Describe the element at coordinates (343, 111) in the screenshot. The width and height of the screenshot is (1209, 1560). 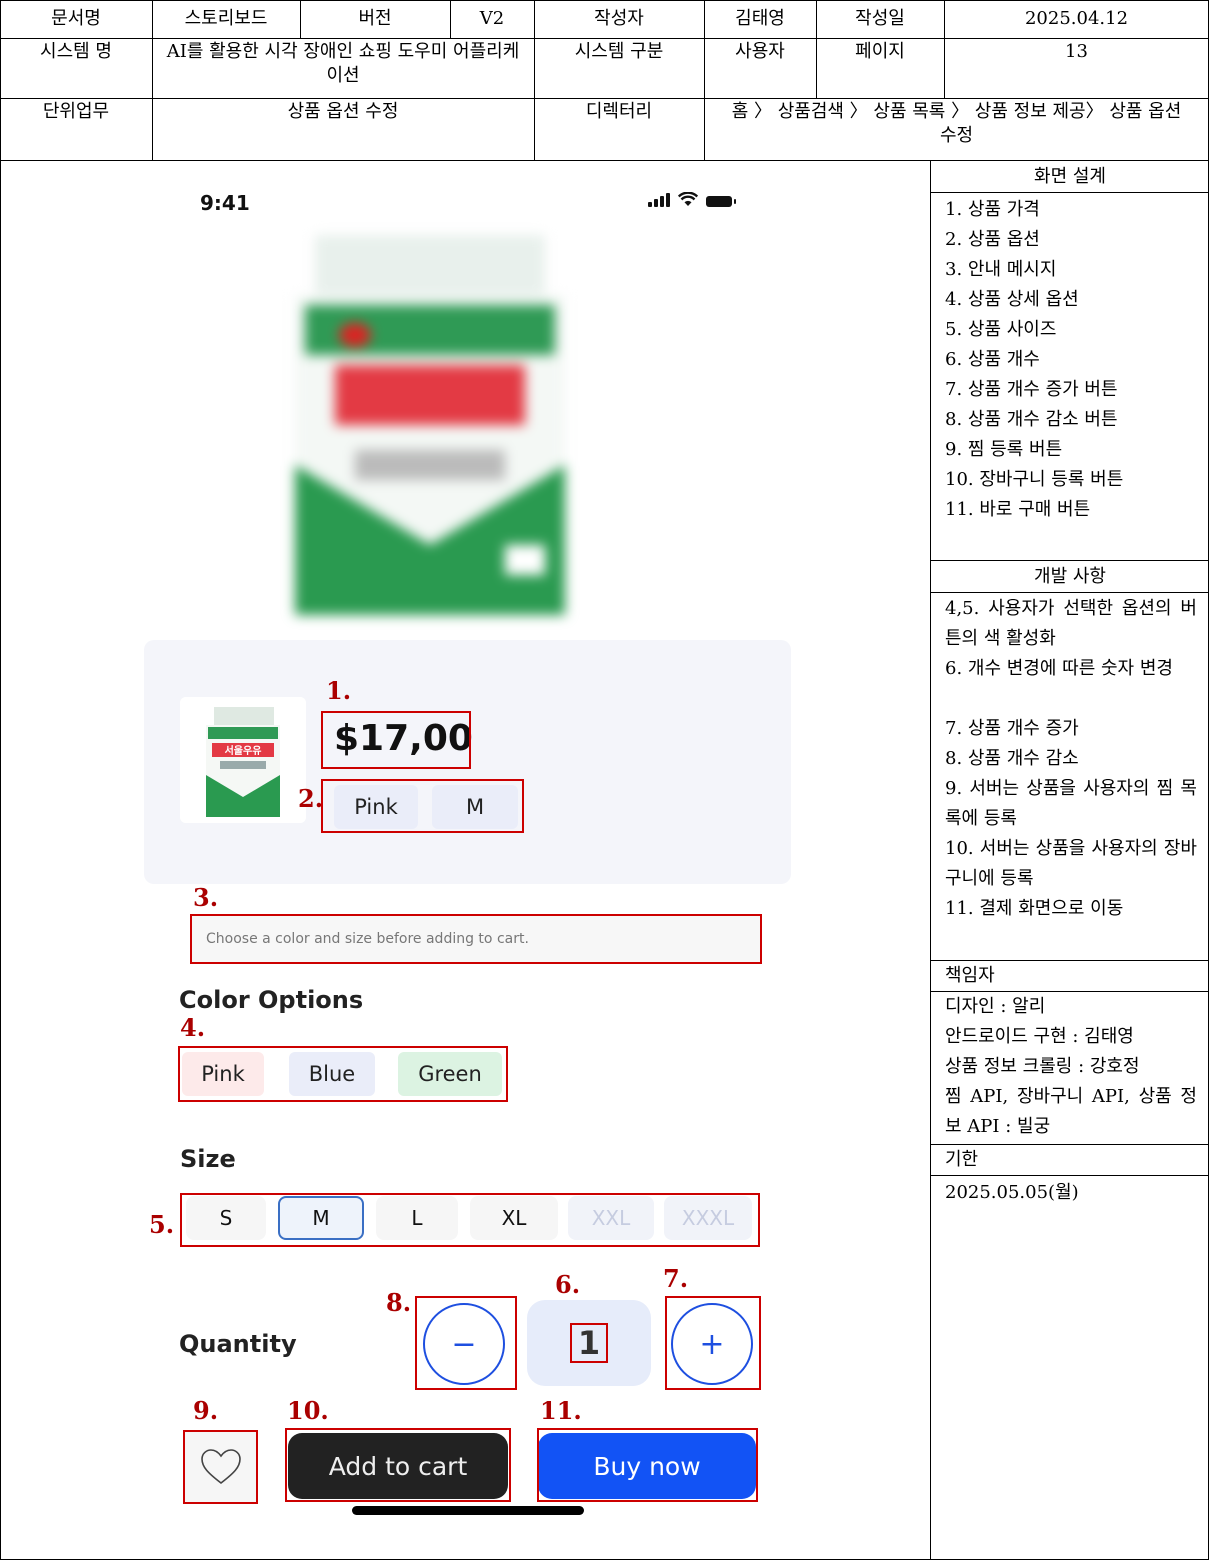
I see `task-value: 상품 옵션 수정` at that location.